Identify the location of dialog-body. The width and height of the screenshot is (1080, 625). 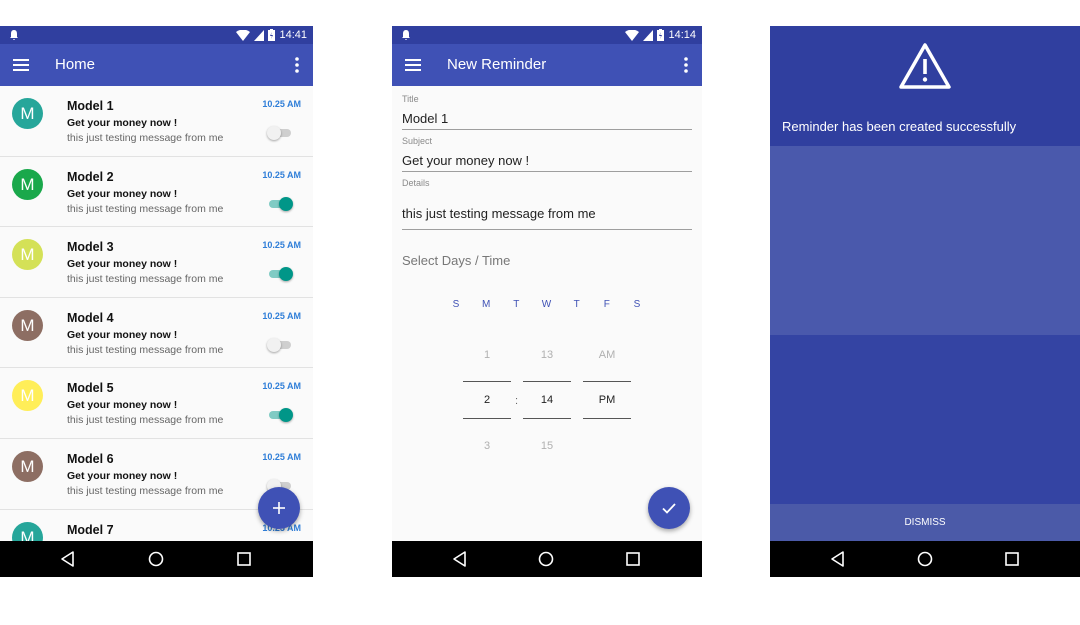
(925, 240).